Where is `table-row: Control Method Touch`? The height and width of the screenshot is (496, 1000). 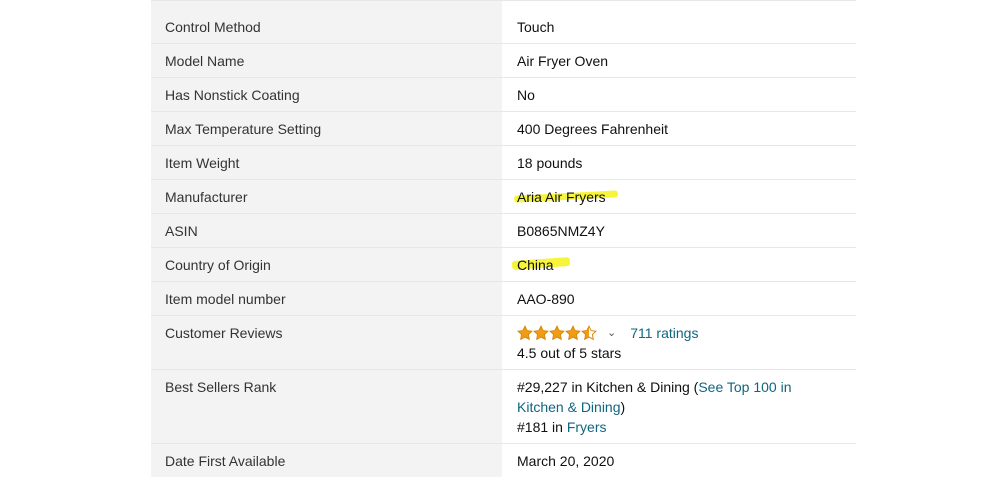
table-row: Control Method Touch is located at coordinates (503, 22).